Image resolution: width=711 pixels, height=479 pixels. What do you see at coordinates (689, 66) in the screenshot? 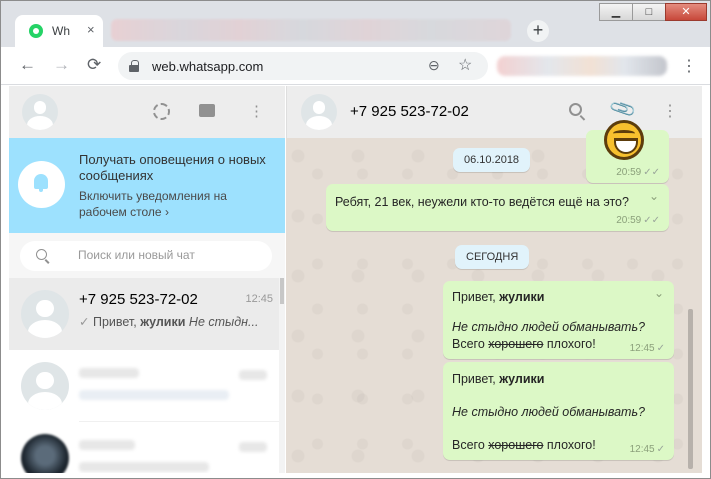
I see `browser-menu-icon: ⋮` at bounding box center [689, 66].